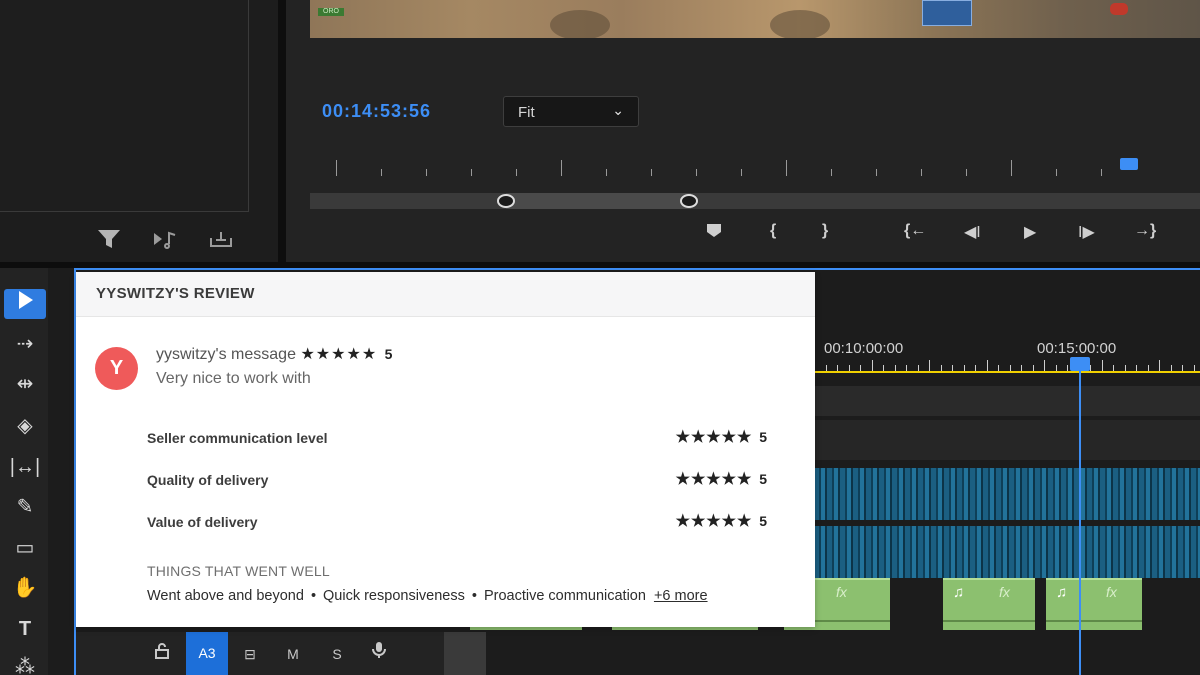 The height and width of the screenshot is (675, 1200). I want to click on project-panel-toolbar, so click(165, 242).